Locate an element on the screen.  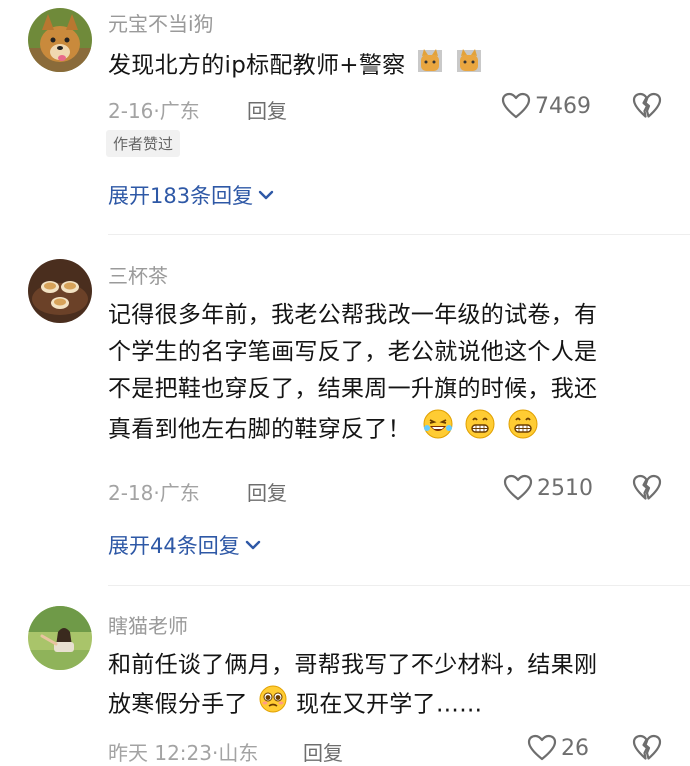
comment-meta: 2-16·广东 is located at coordinates (154, 109).